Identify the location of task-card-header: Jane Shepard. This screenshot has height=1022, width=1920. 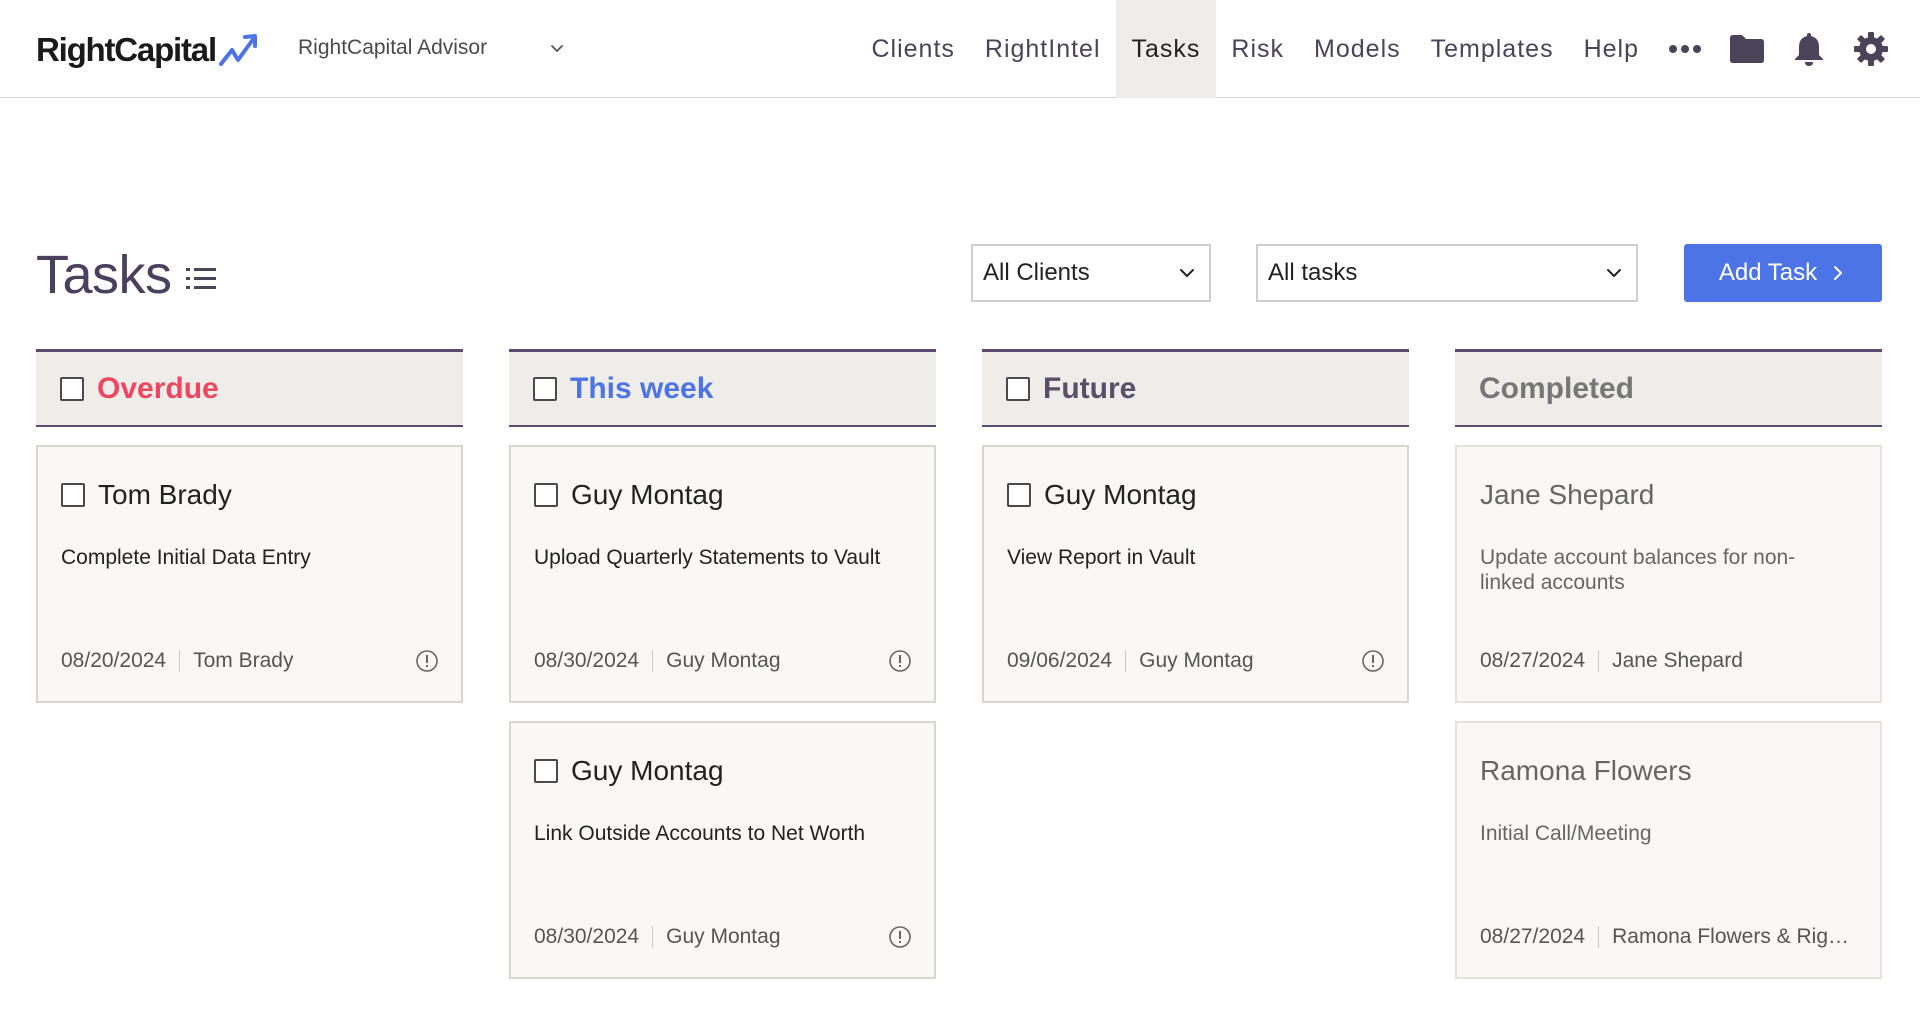
(1567, 495).